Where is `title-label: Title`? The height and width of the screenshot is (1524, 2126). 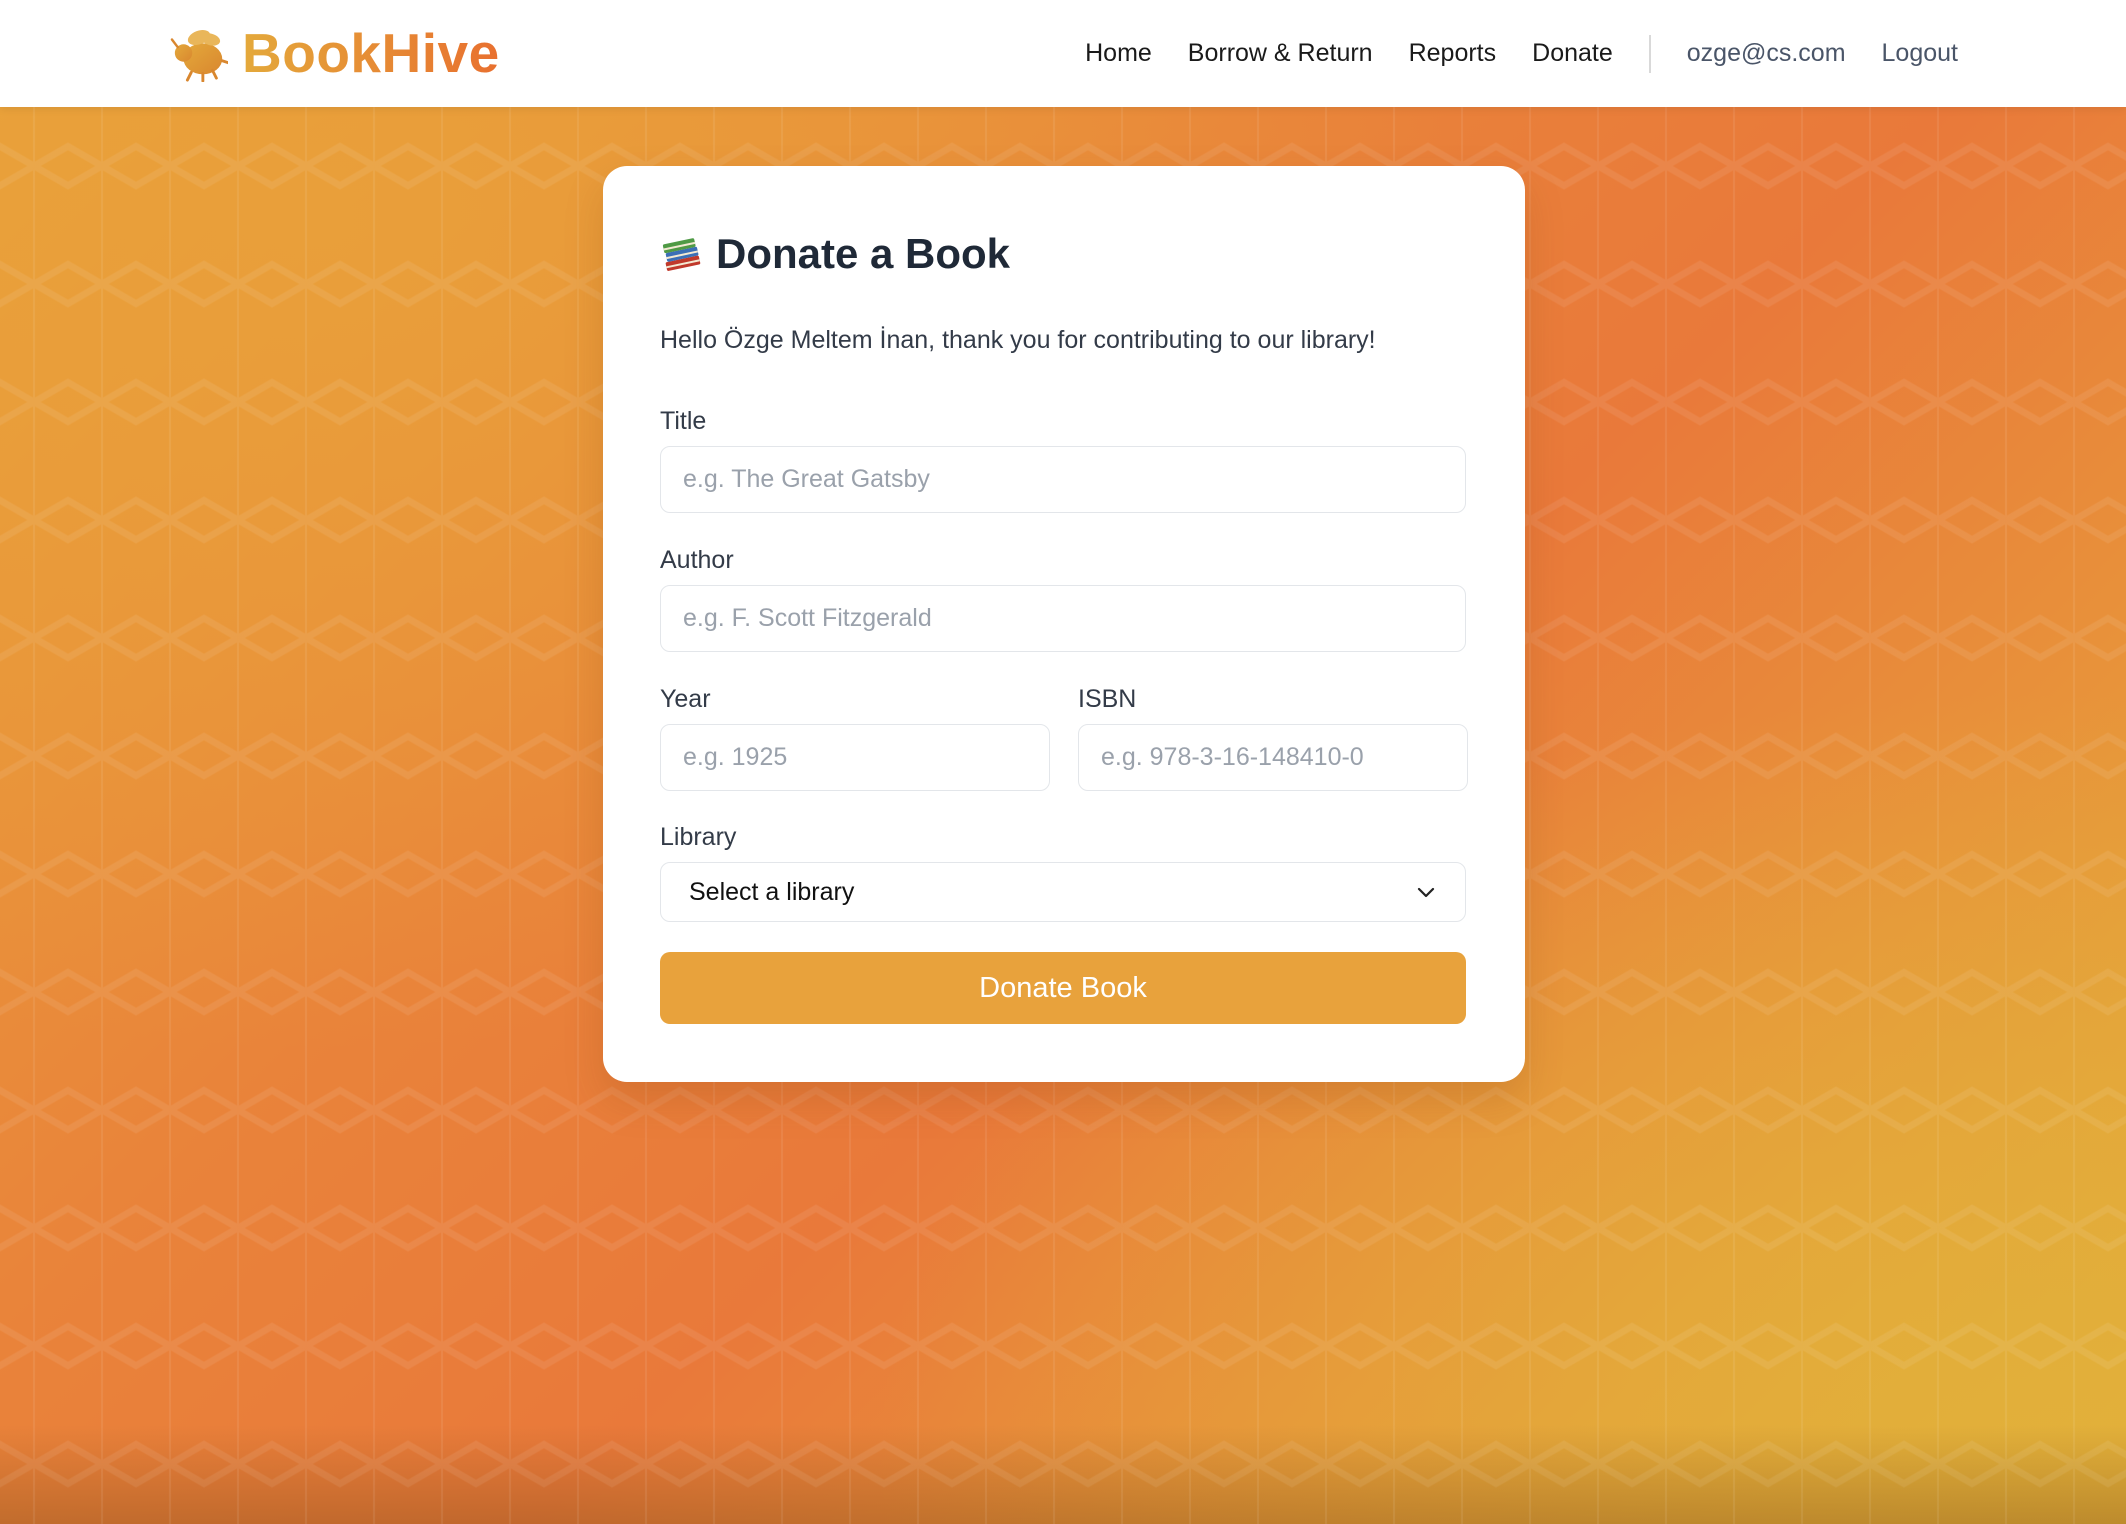
title-label: Title is located at coordinates (683, 421).